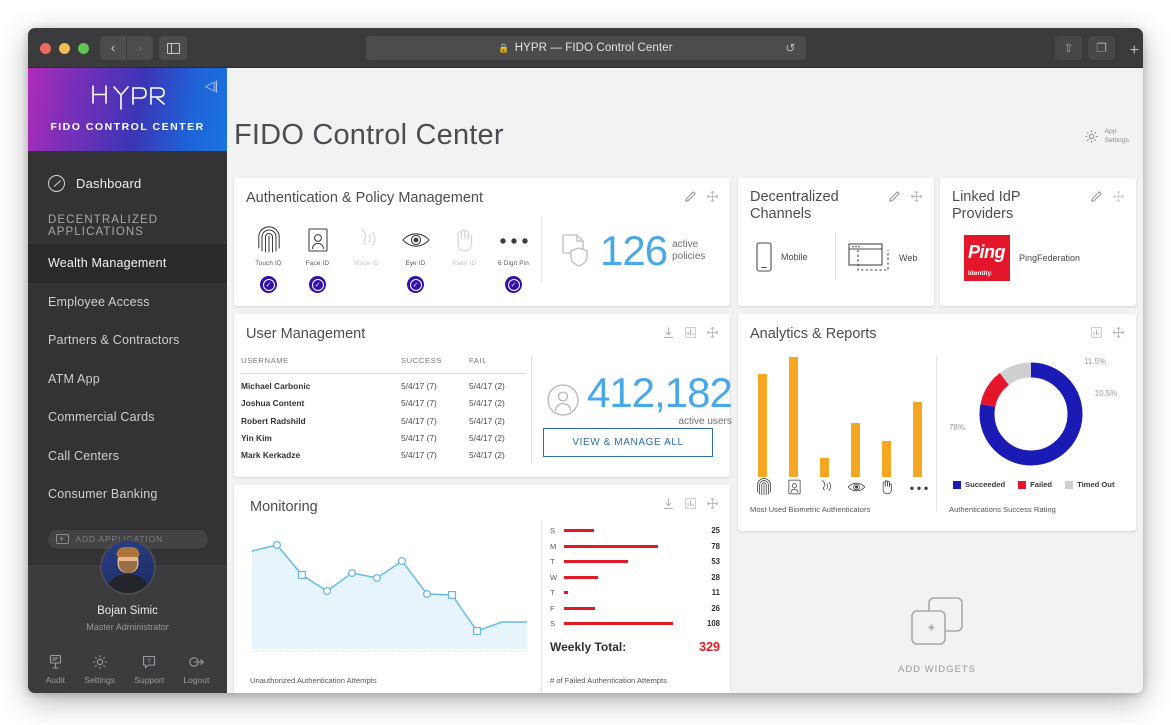 This screenshot has height=725, width=1171. What do you see at coordinates (317, 257) in the screenshot?
I see `auth-method-face-id: Face ID ✓` at bounding box center [317, 257].